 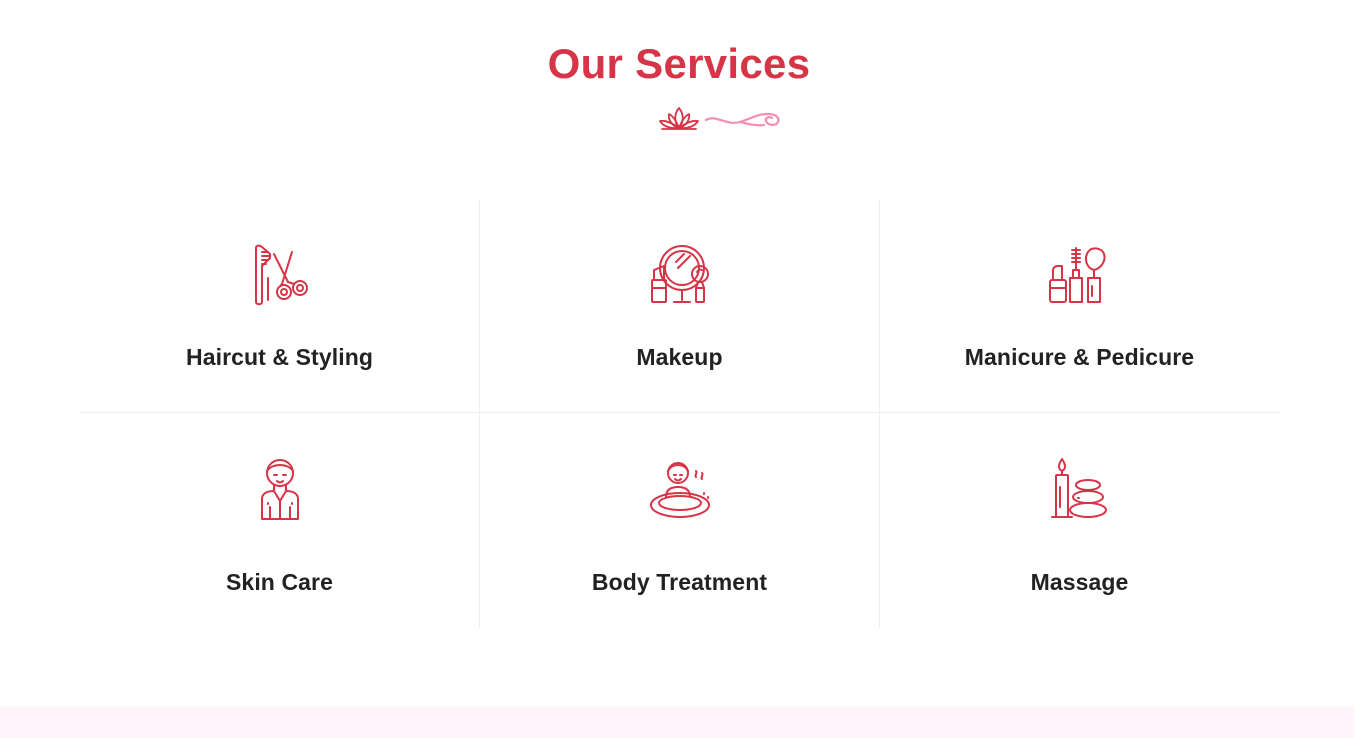 I want to click on service-card-haircut: Haircut & Styling, so click(x=279, y=306).